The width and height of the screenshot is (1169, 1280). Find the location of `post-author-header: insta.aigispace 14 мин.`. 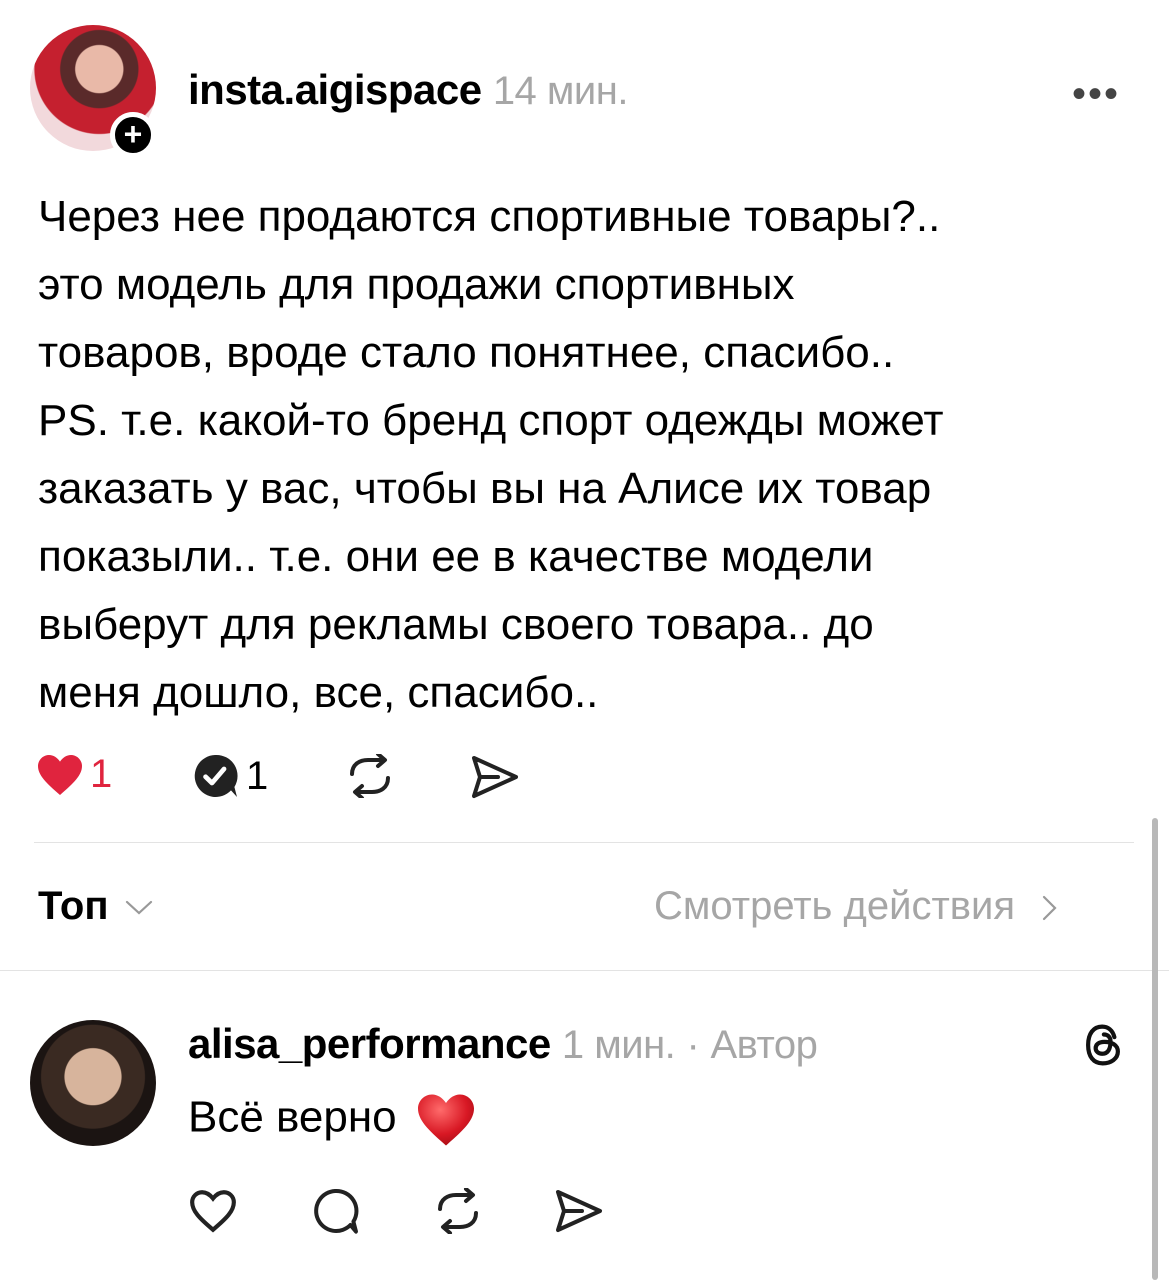

post-author-header: insta.aigispace 14 мин. is located at coordinates (408, 90).